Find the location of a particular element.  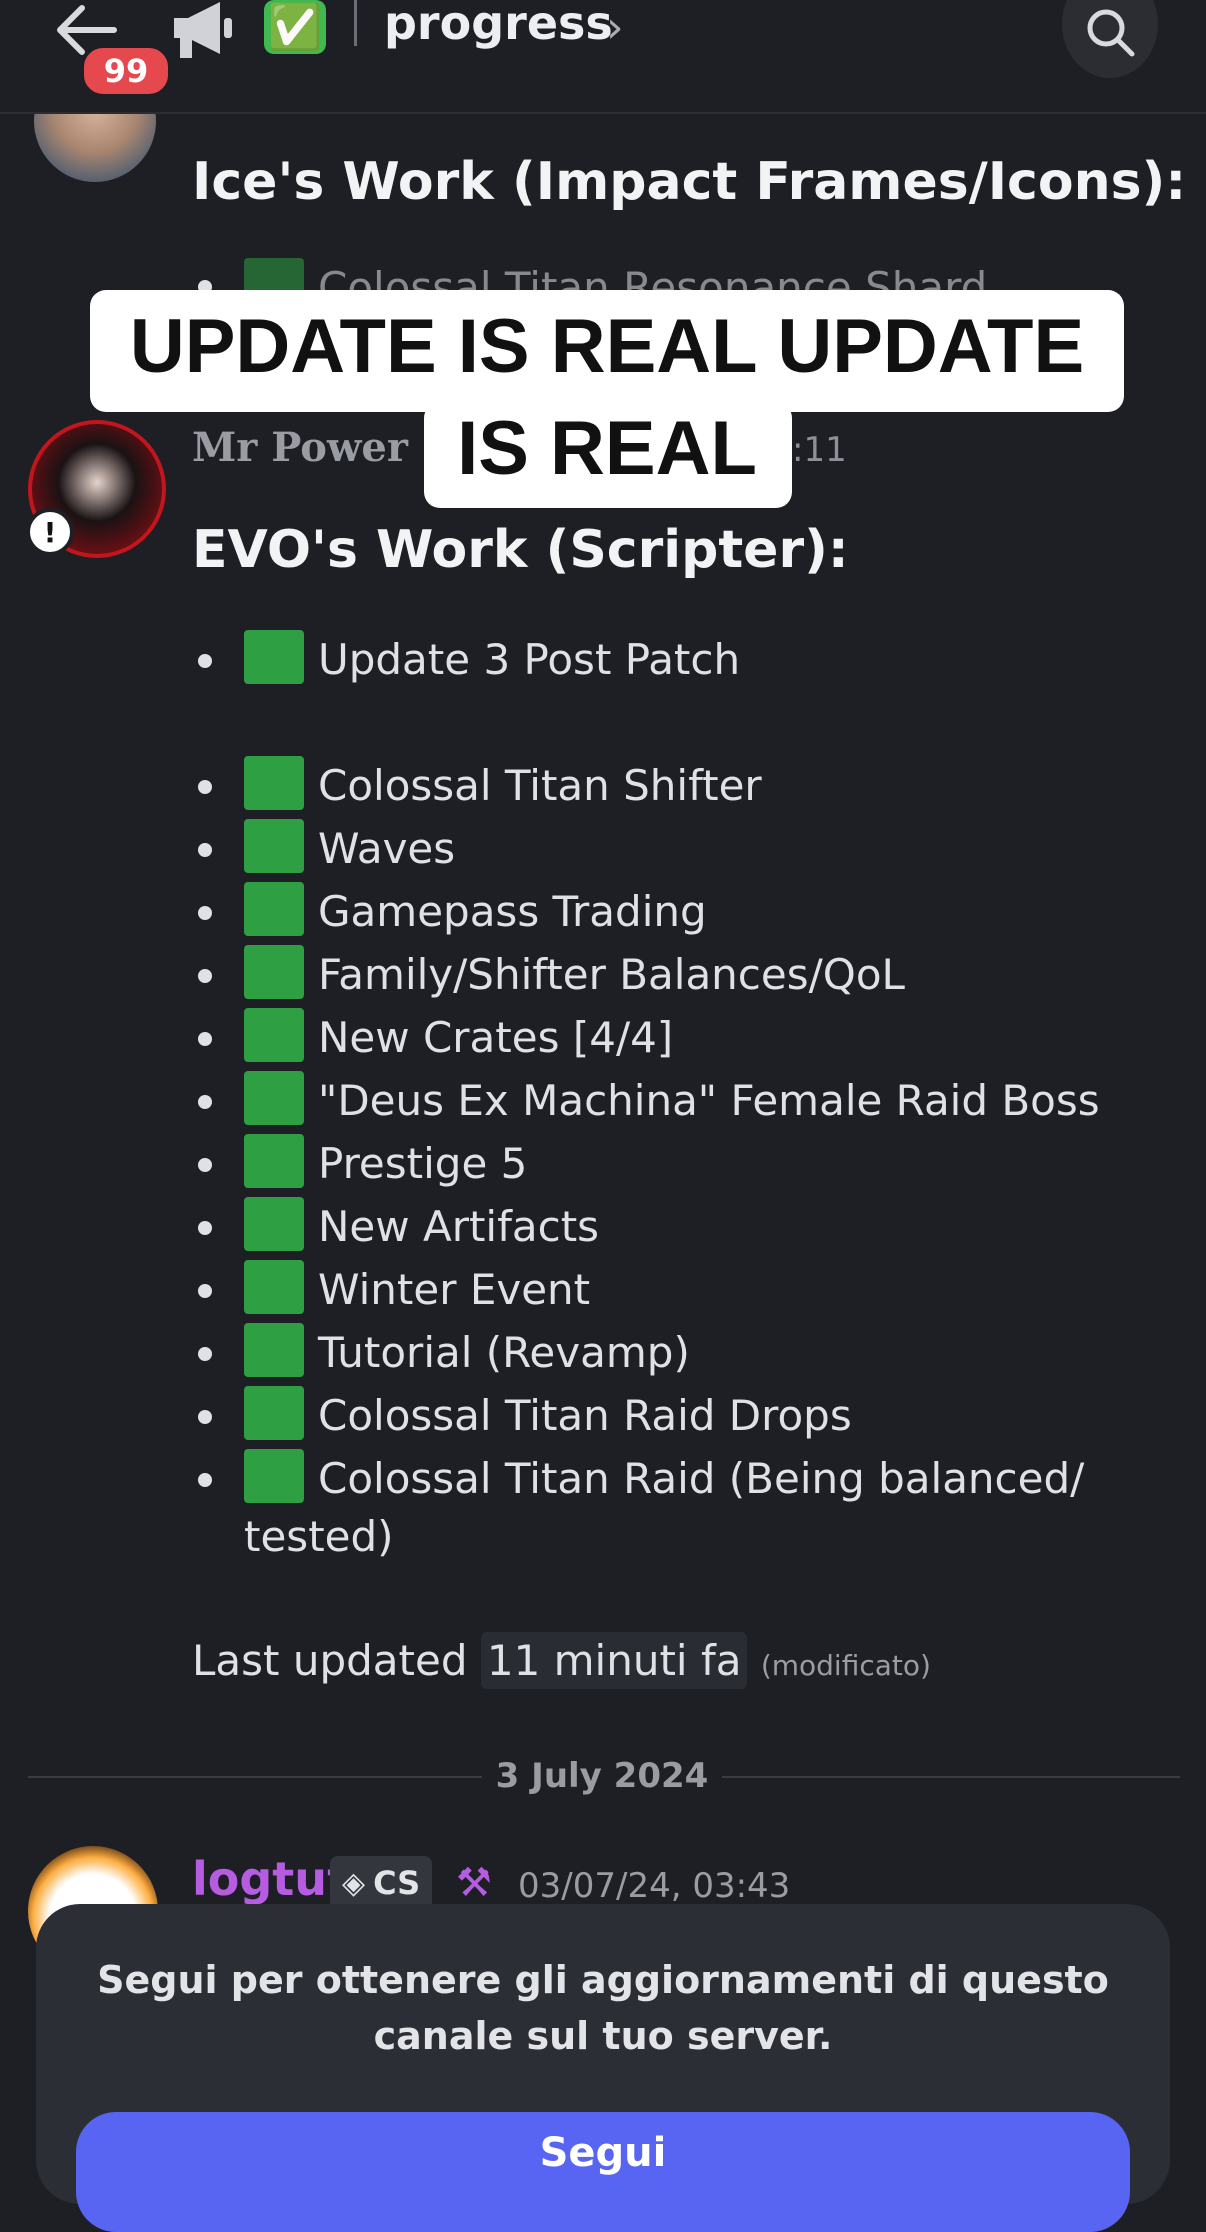

list-item: Waves is located at coordinates (323, 846).